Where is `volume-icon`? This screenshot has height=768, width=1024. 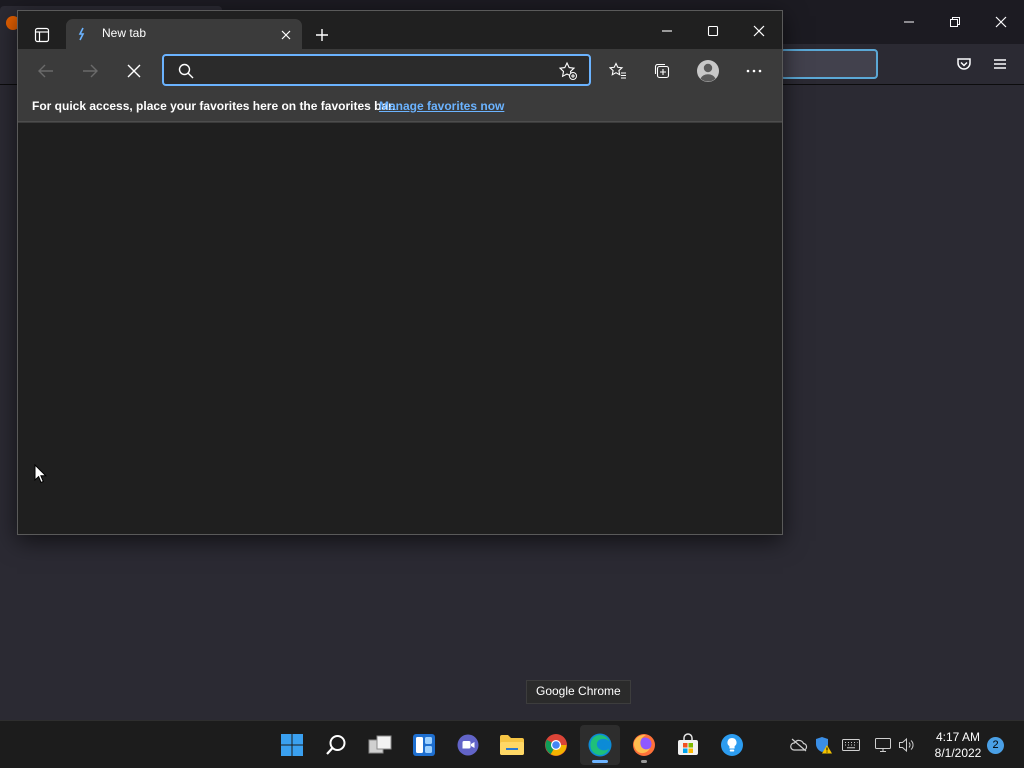
volume-icon is located at coordinates (906, 745).